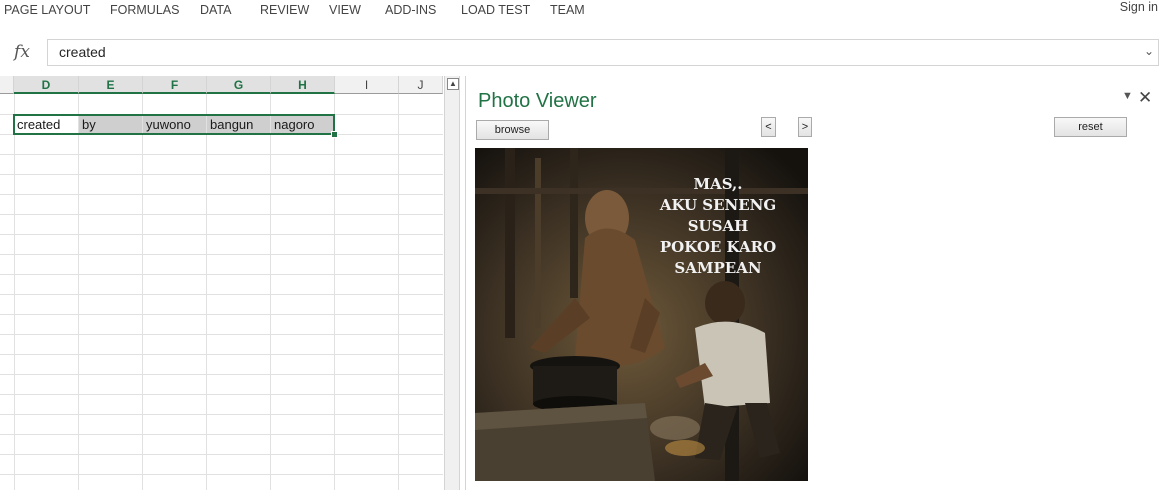 Image resolution: width=1162 pixels, height=490 pixels. What do you see at coordinates (495, 10) in the screenshot?
I see `tab-load-test: LOAD TEST` at bounding box center [495, 10].